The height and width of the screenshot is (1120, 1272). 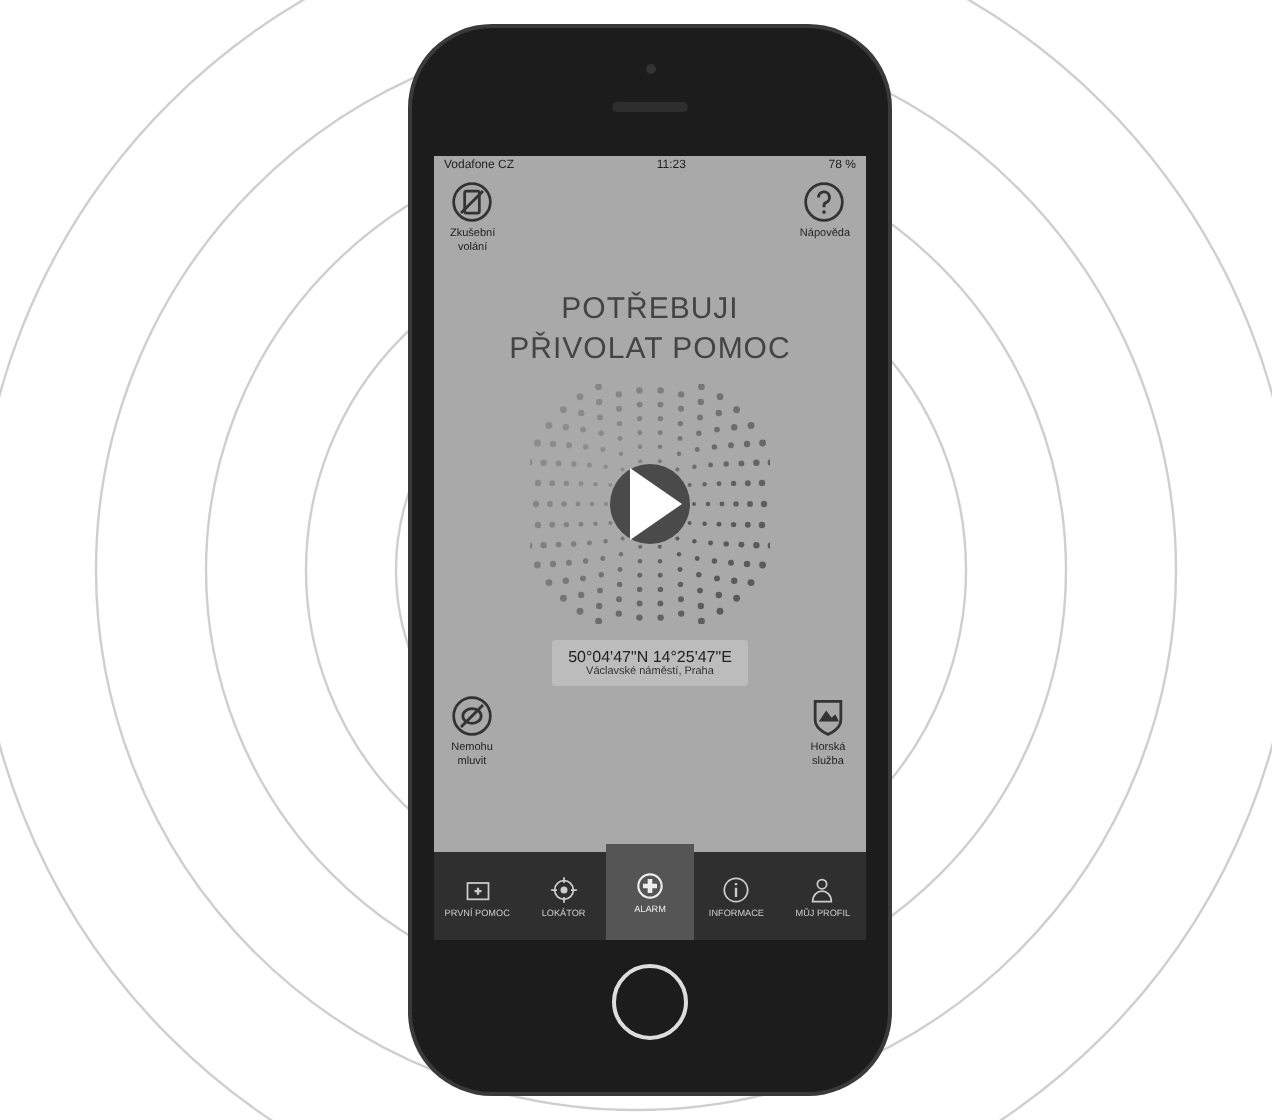 I want to click on phone-crossed-icon, so click(x=472, y=202).